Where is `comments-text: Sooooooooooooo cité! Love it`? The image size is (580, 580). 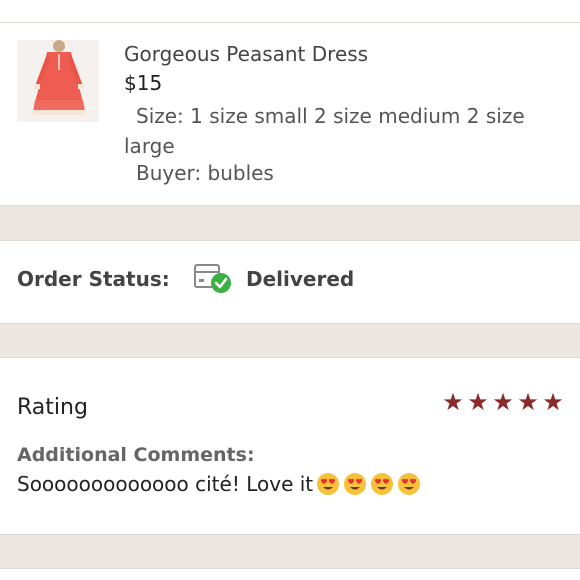
comments-text: Sooooooooooooo cité! Love it is located at coordinates (219, 484).